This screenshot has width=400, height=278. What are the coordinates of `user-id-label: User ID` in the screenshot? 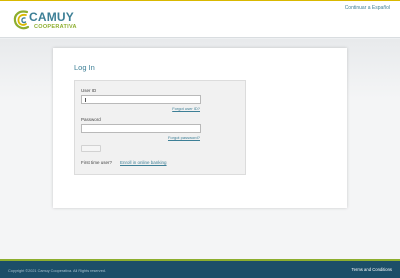 It's located at (89, 90).